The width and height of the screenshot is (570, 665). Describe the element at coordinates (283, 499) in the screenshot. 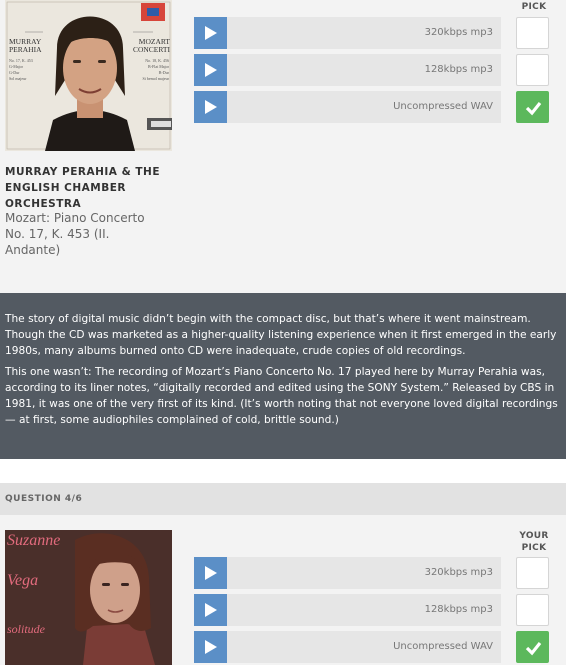

I see `question-header: QUESTION 4/6` at that location.